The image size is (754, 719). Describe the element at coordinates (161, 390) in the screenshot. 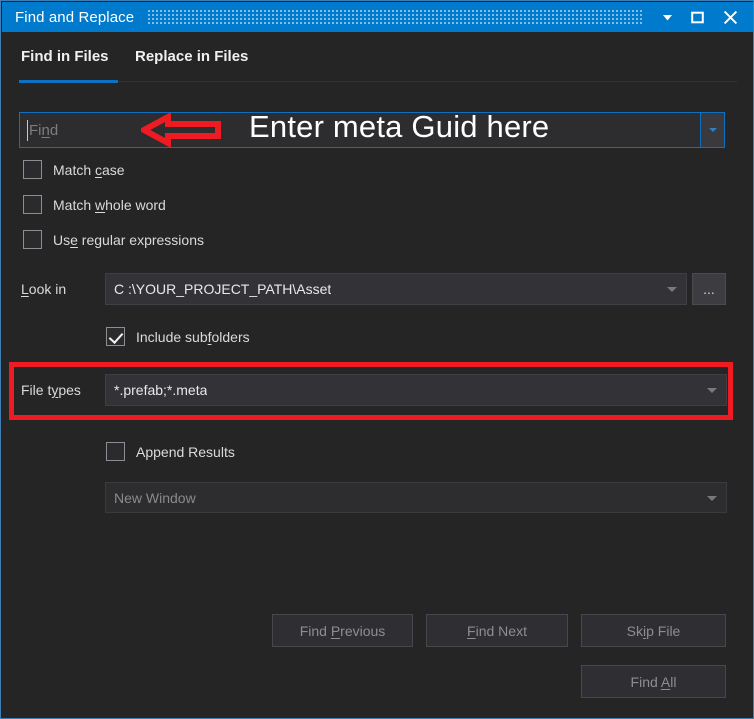

I see `file-types-value: *.prefab;*.meta` at that location.